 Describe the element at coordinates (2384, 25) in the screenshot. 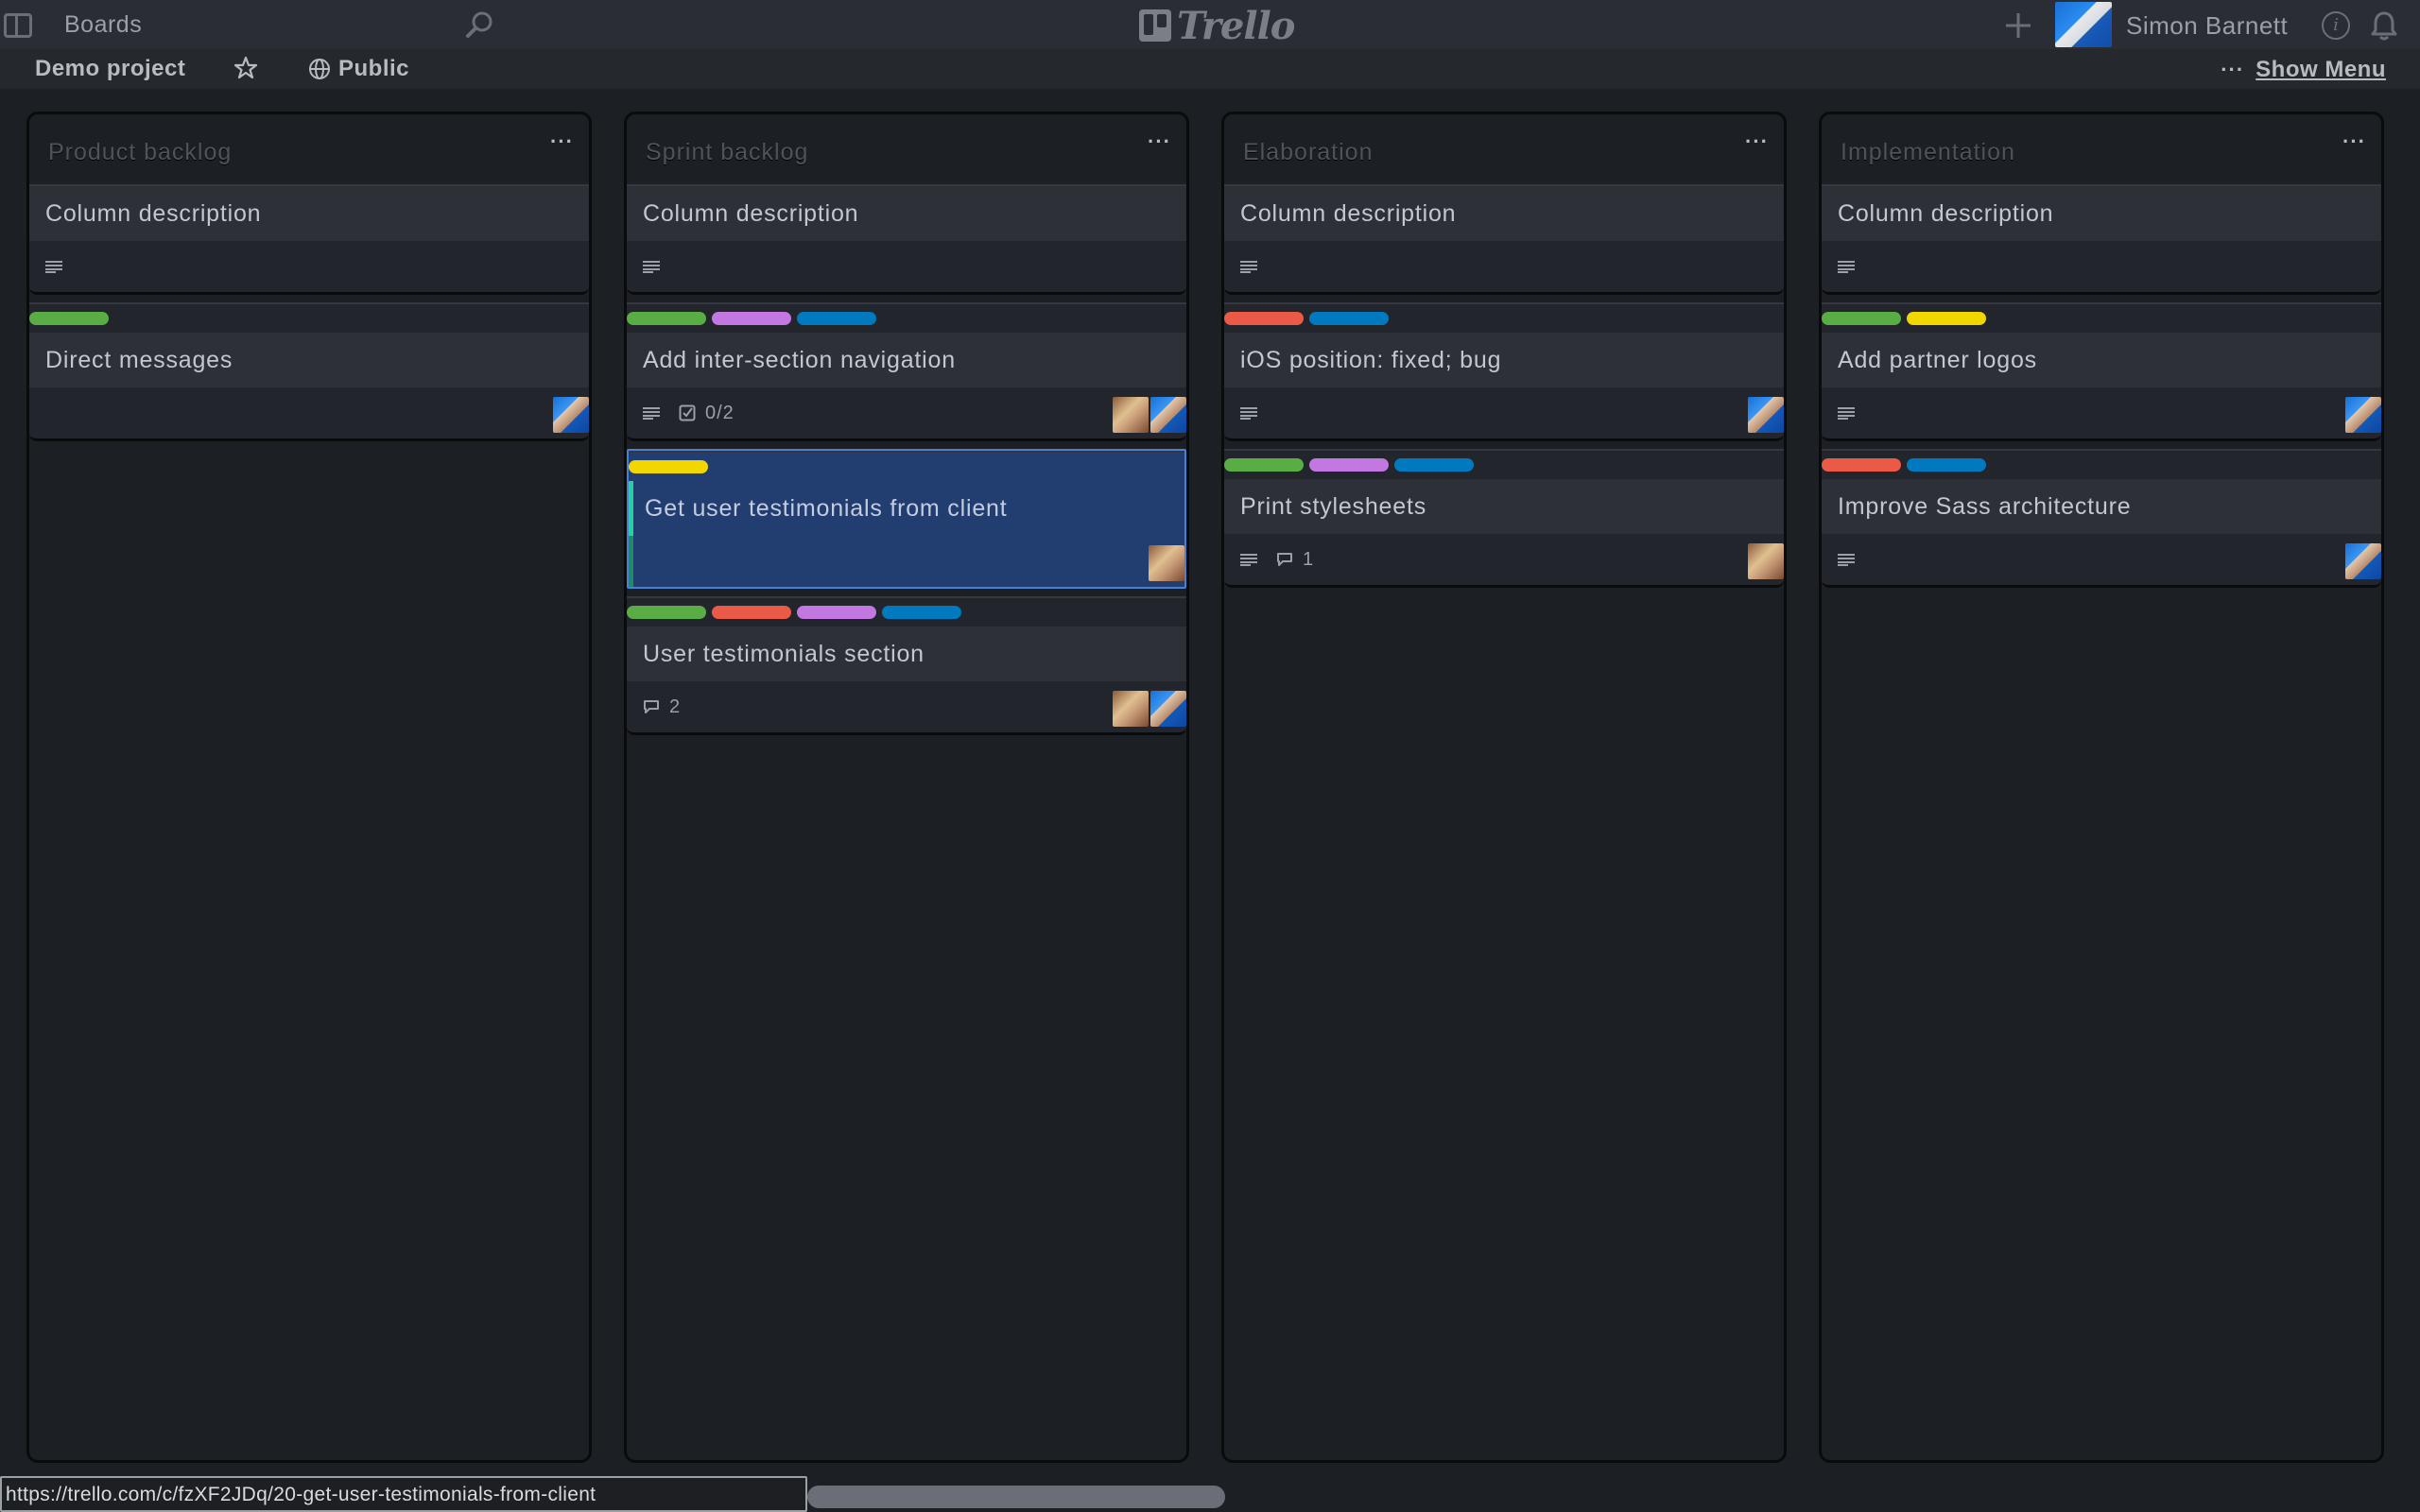

I see `bell-icon` at that location.